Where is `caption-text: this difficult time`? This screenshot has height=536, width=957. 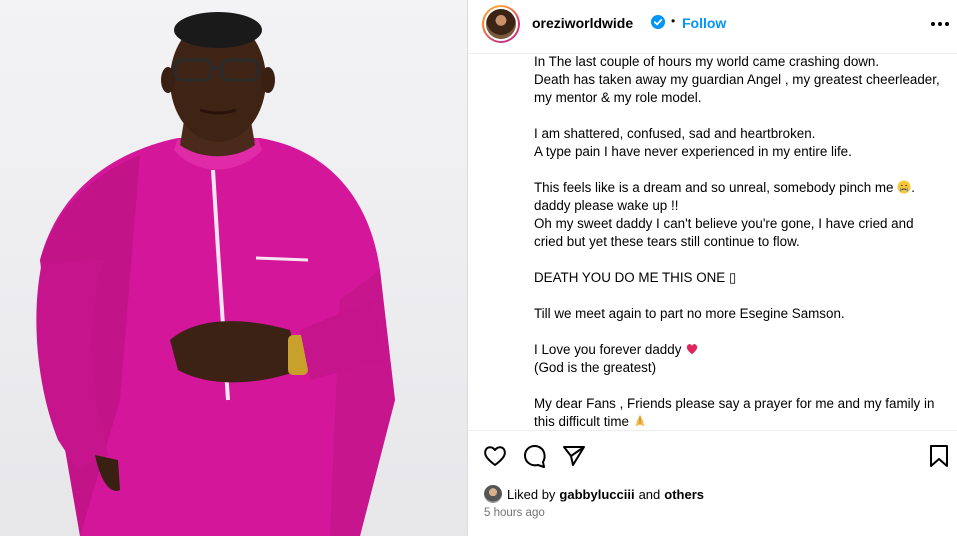 caption-text: this difficult time is located at coordinates (582, 421).